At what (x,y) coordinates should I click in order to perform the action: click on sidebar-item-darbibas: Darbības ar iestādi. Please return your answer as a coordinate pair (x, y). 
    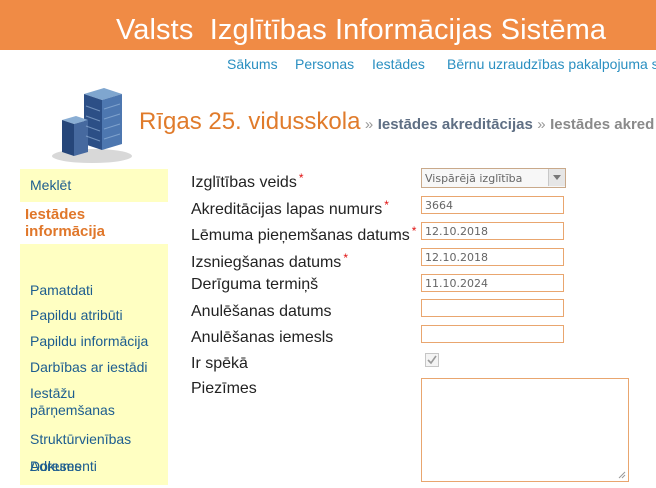
    Looking at the image, I should click on (89, 367).